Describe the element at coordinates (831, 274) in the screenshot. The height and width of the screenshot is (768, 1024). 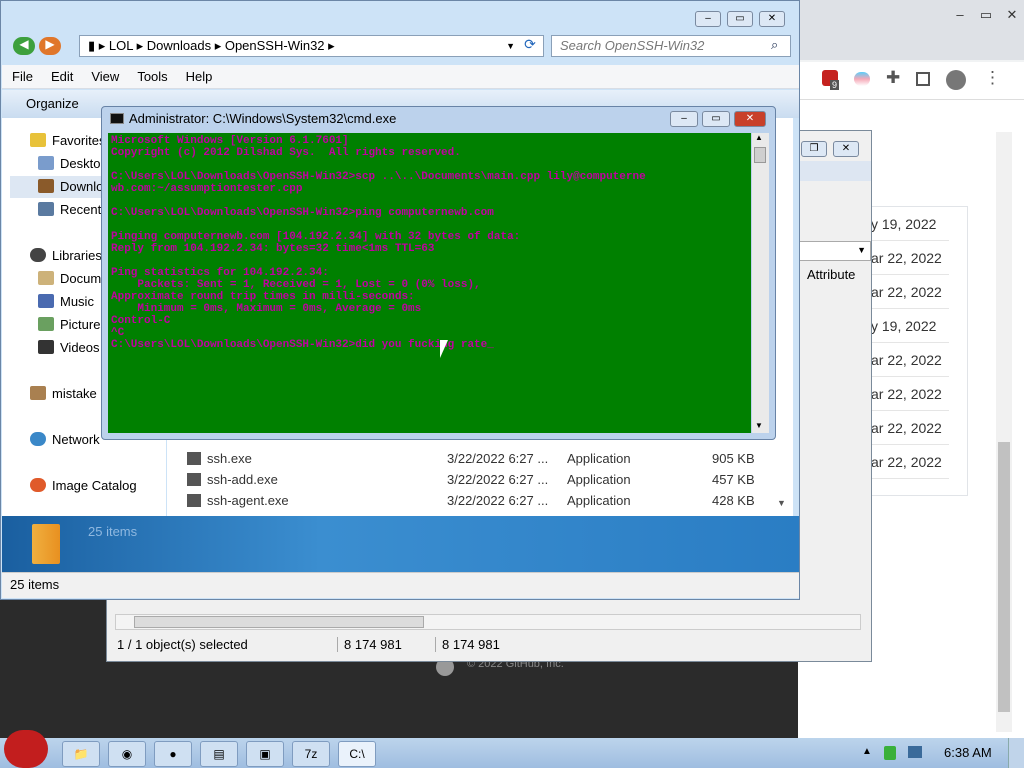
I see `column-header-attribute: Attribute` at that location.